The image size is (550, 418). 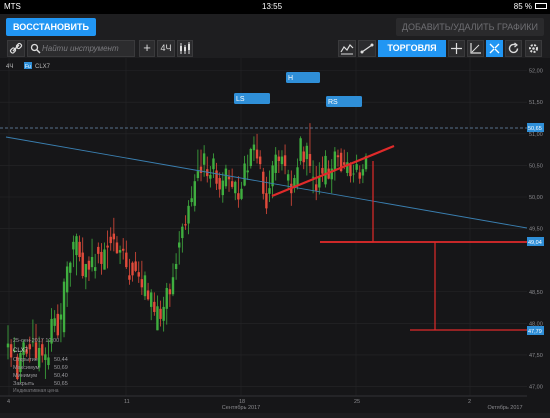 What do you see at coordinates (536, 135) in the screenshot?
I see `y-tick-label: 51,00` at bounding box center [536, 135].